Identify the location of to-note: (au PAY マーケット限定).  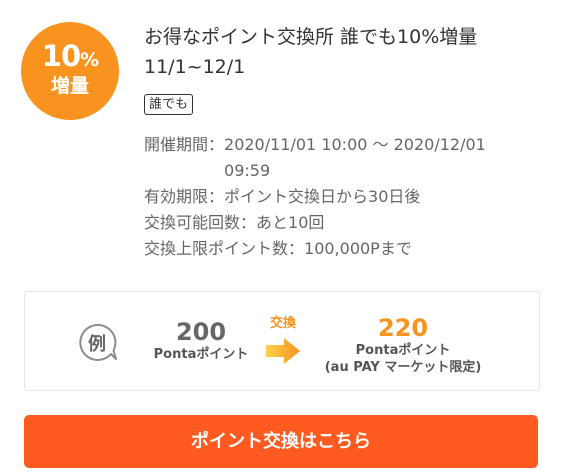
(403, 367).